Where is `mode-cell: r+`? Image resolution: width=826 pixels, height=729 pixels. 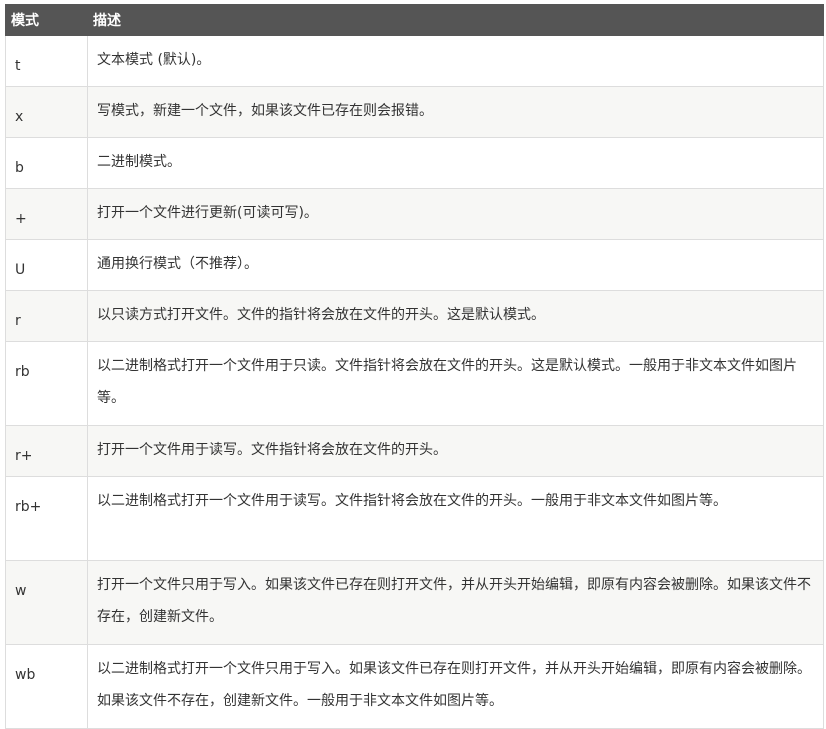
mode-cell: r+ is located at coordinates (46, 451).